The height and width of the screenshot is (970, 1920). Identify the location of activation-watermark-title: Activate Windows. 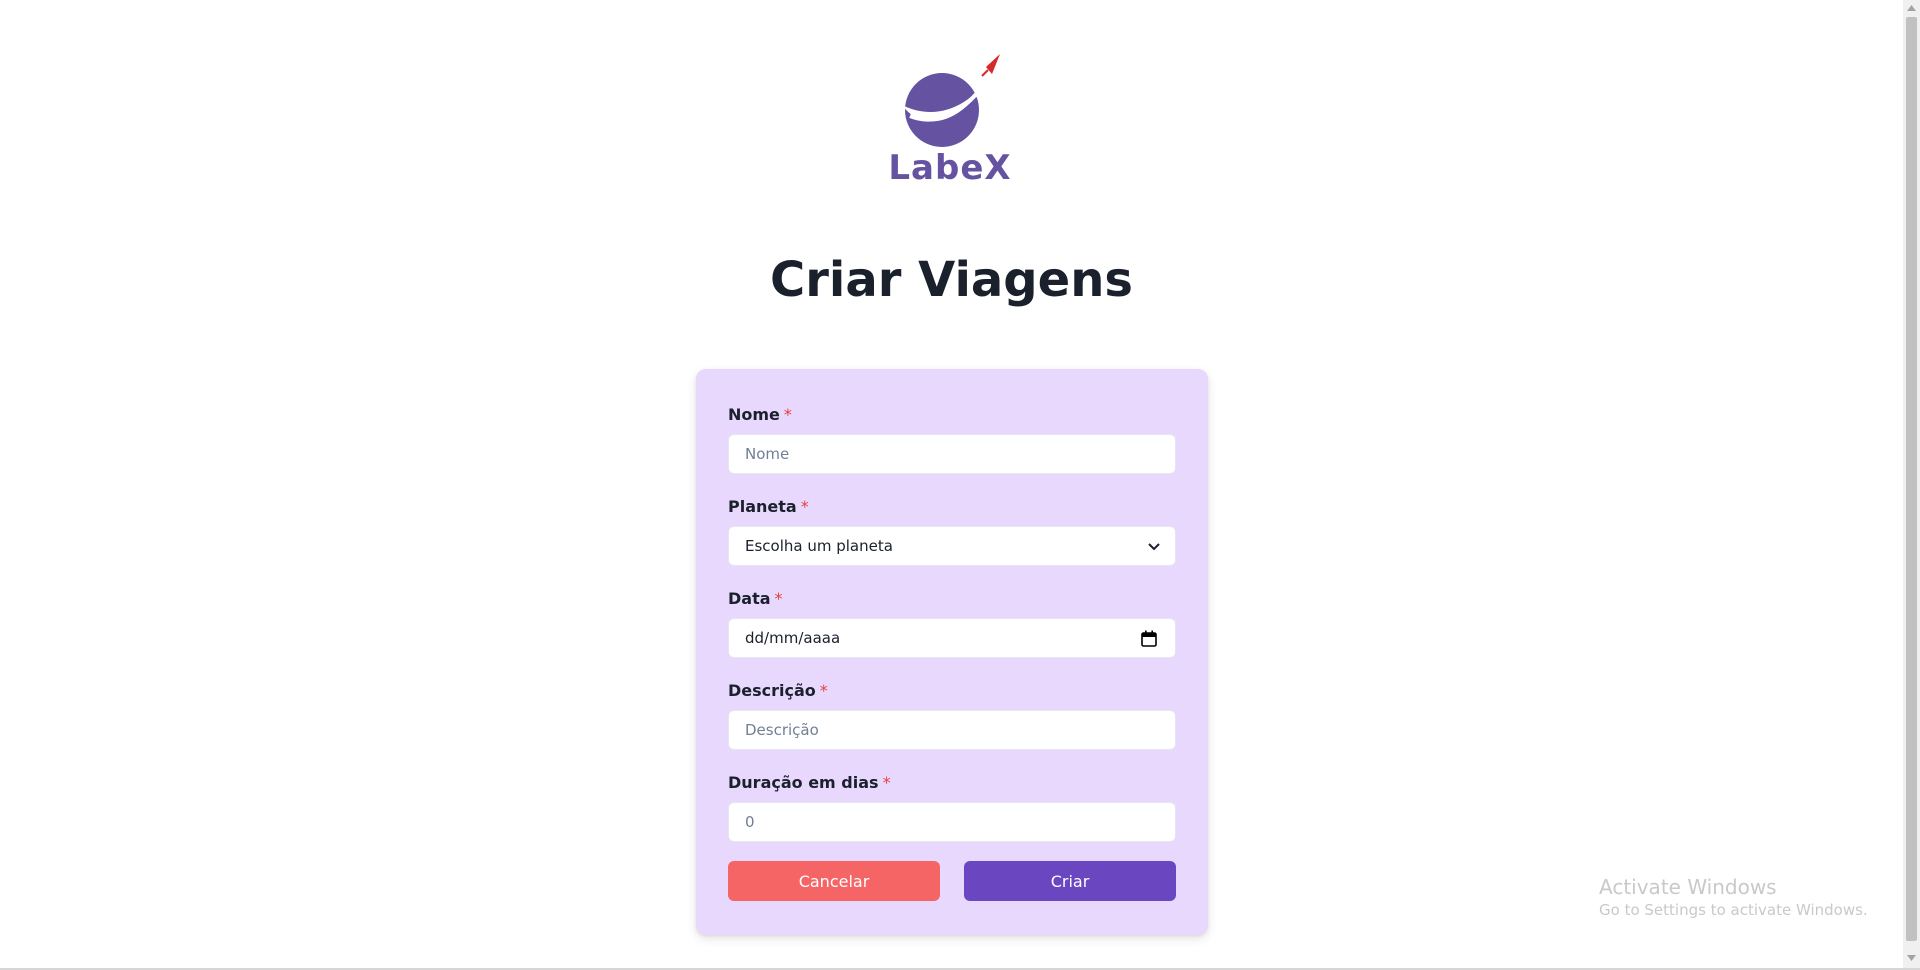
(1688, 887).